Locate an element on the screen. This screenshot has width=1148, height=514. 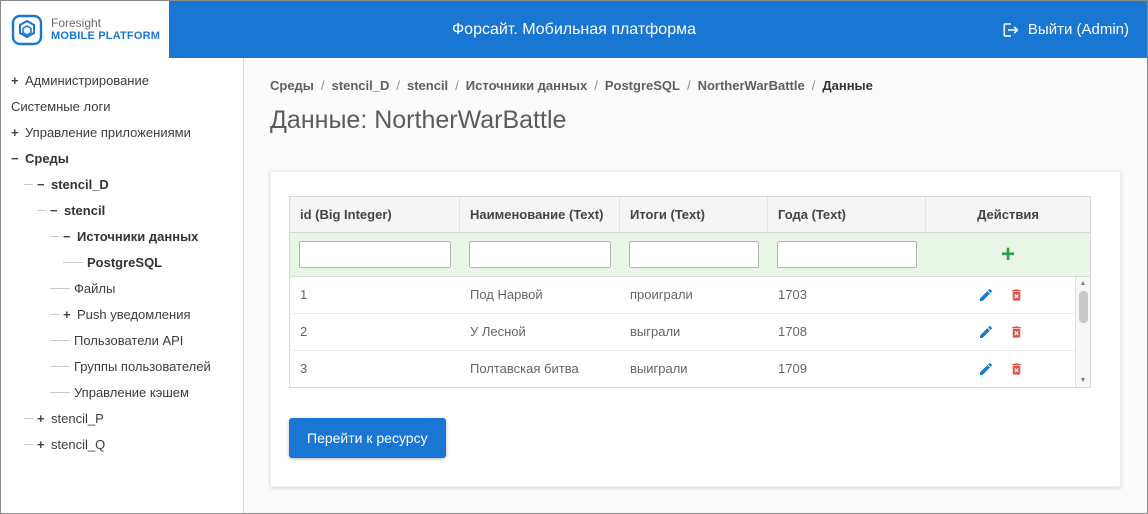
table-row: 2 У Лесной выграли 1708 is located at coordinates (682, 332).